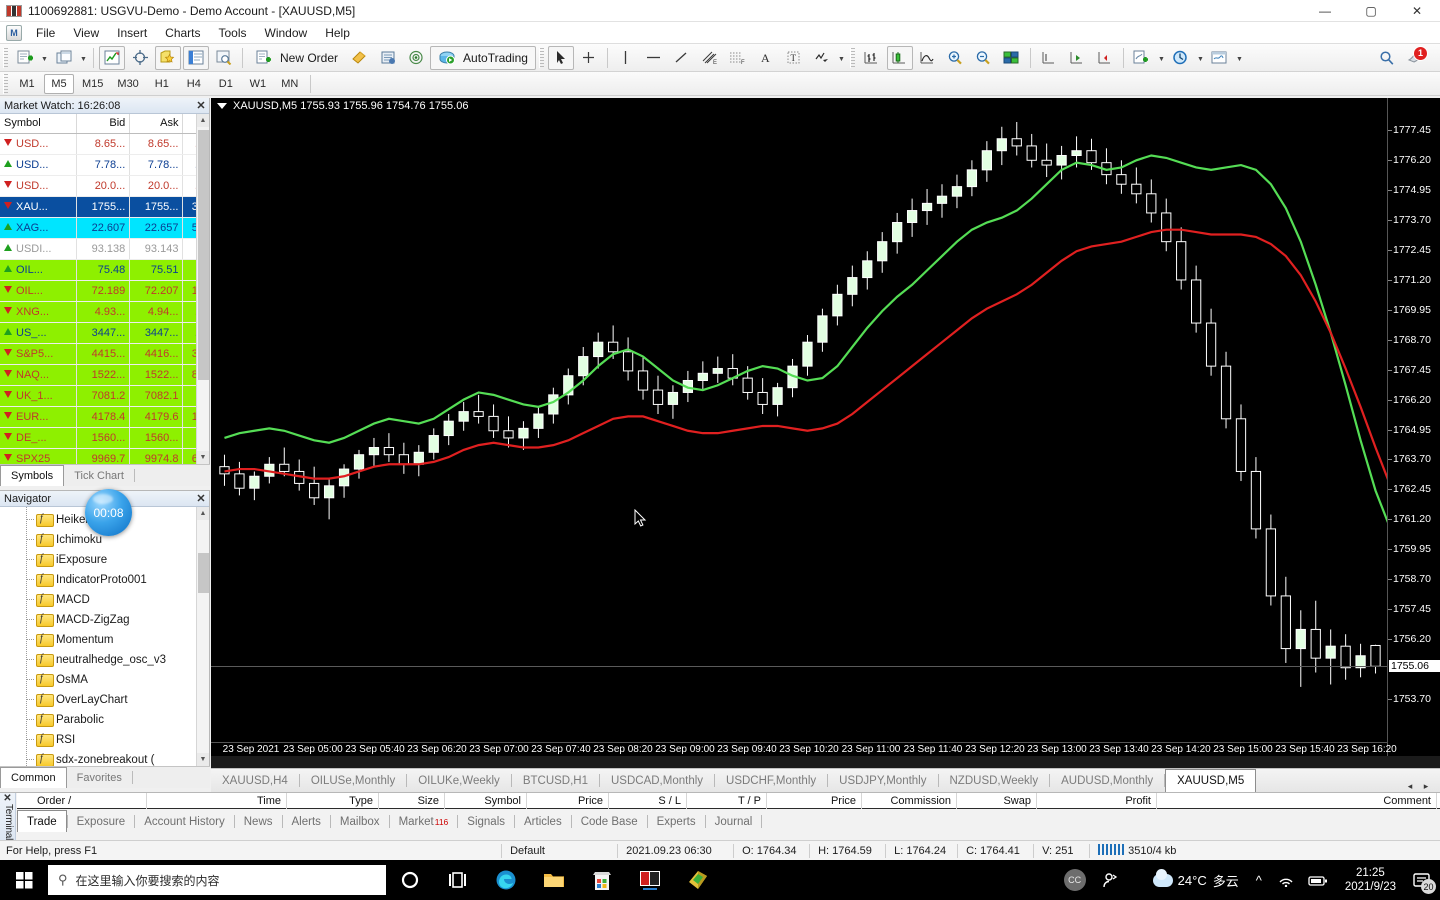 The height and width of the screenshot is (900, 1440). I want to click on text-icon: T, so click(794, 58).